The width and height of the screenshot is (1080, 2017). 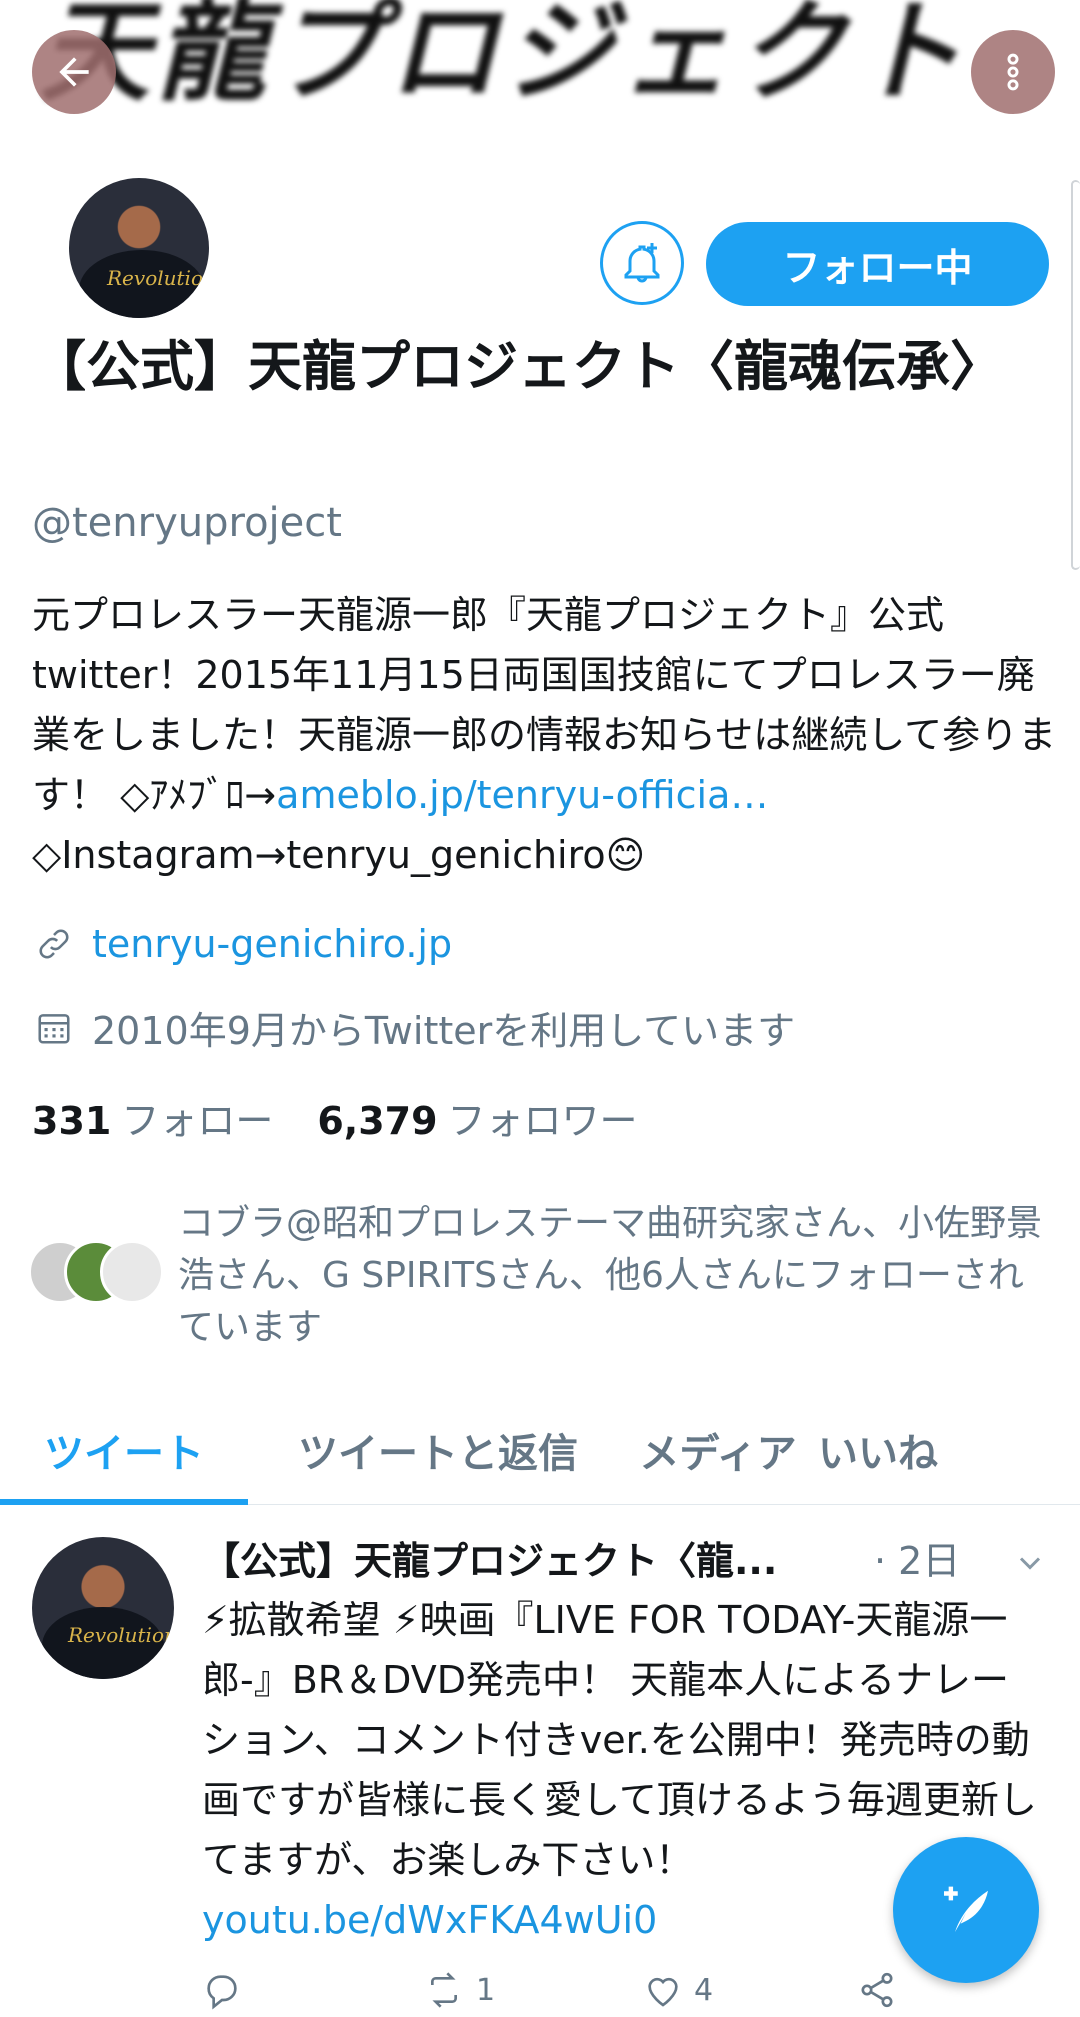 I want to click on follow-counts: 331 フォロー 6,379 フォロワー, so click(x=335, y=1117).